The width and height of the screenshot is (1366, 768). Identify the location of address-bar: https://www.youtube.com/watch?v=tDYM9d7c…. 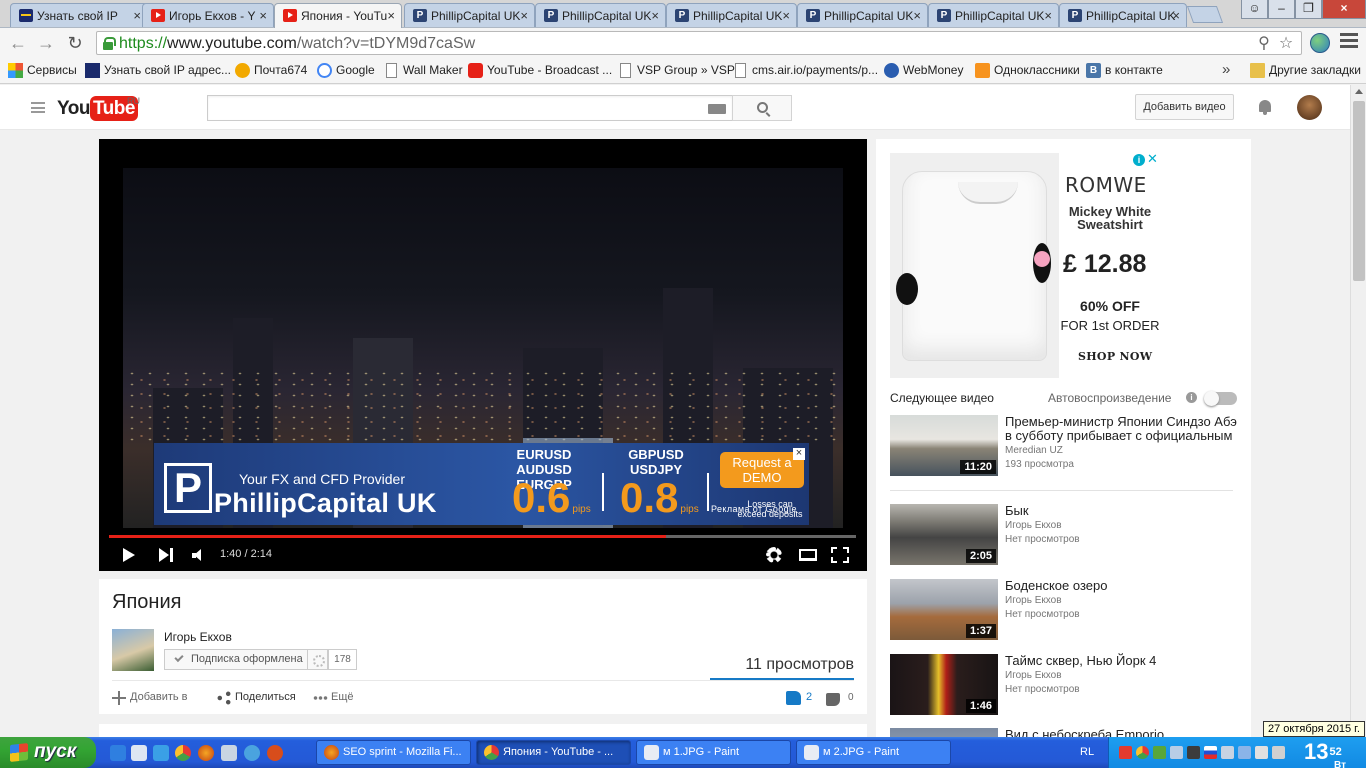
(699, 43).